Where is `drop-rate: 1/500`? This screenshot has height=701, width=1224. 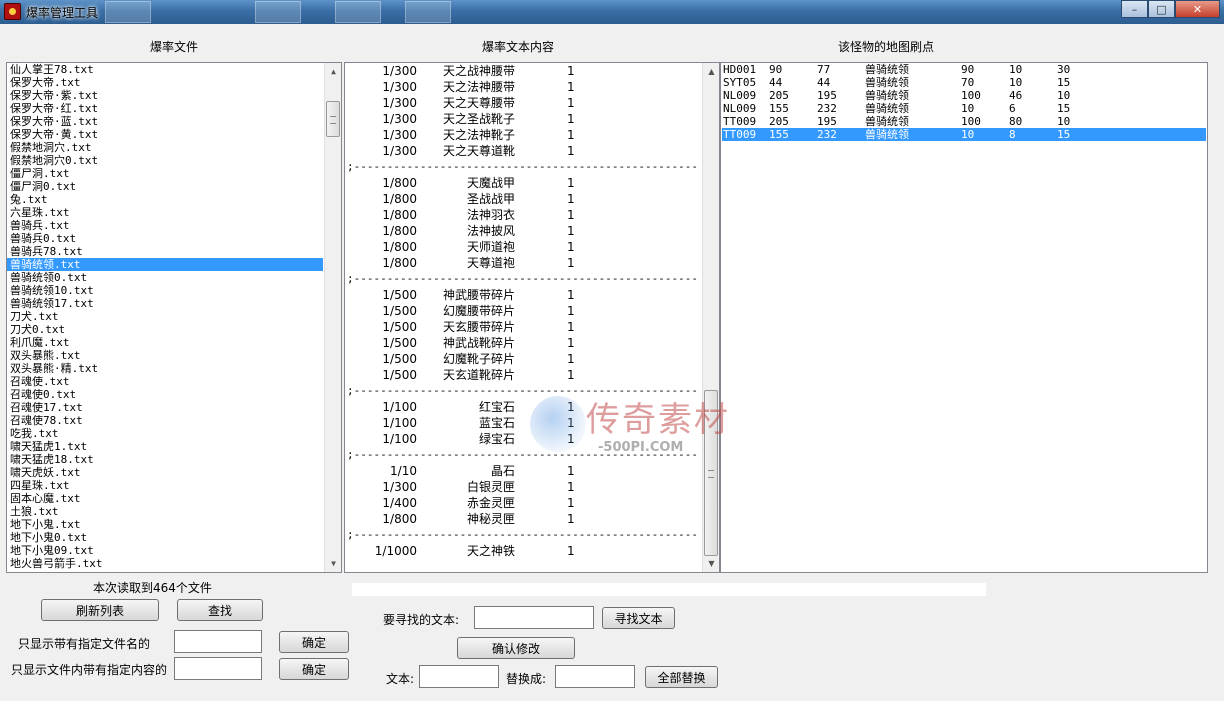 drop-rate: 1/500 is located at coordinates (399, 359).